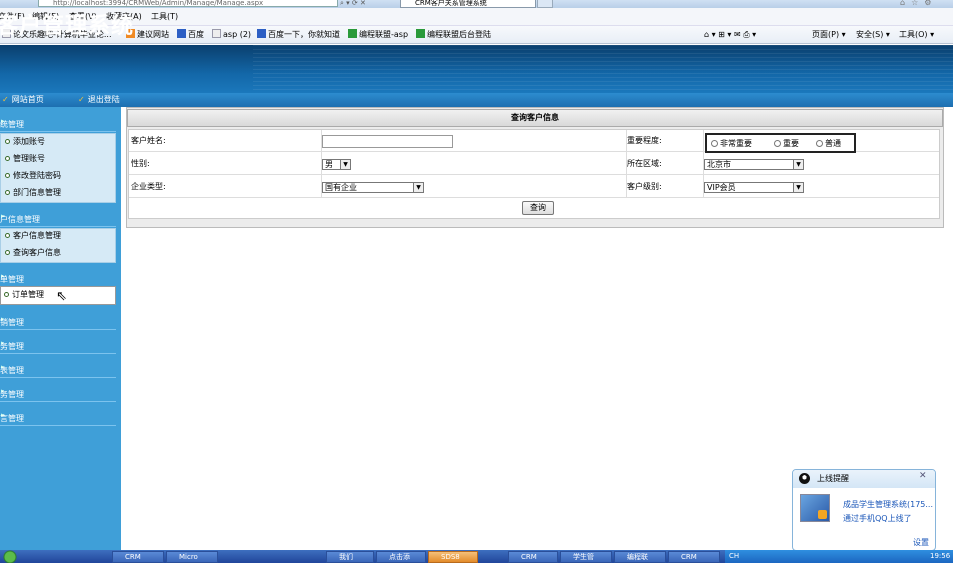  Describe the element at coordinates (918, 3) in the screenshot. I see `window-controls: ⌂☆⚙` at that location.